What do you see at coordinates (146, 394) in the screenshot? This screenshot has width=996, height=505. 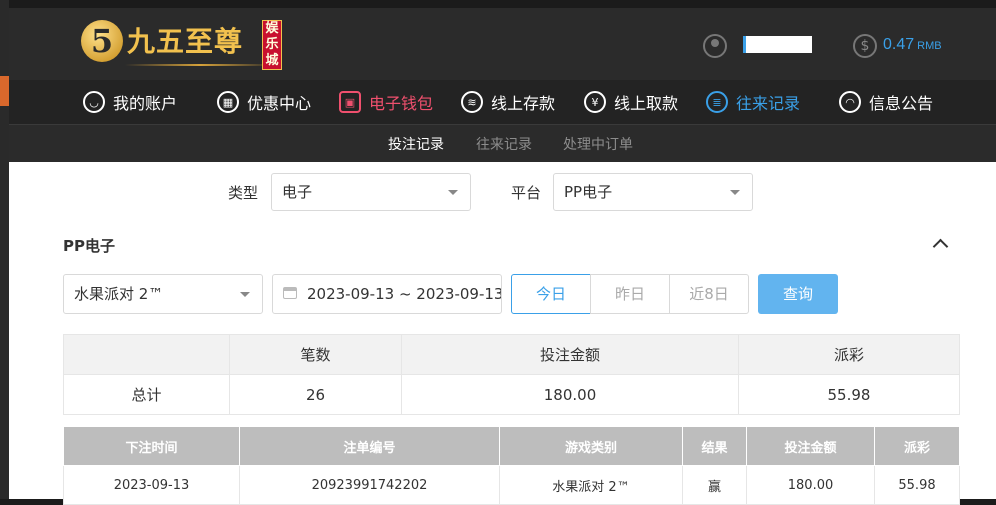 I see `summary-total-label: 总计` at bounding box center [146, 394].